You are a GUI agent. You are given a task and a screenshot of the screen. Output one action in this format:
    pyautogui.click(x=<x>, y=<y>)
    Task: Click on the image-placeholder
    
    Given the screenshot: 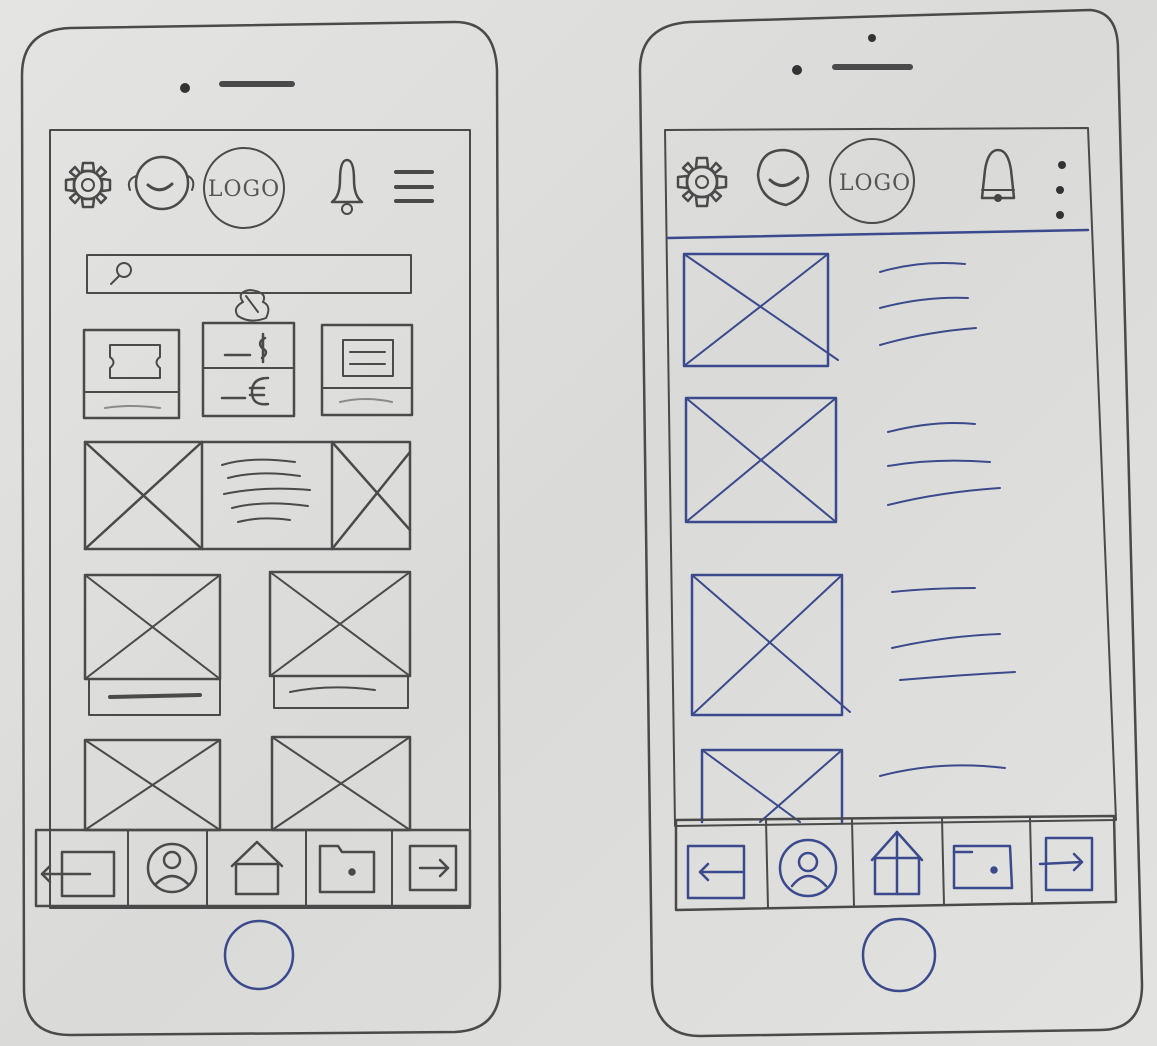 What is the action you would take?
    pyautogui.click(x=247, y=495)
    